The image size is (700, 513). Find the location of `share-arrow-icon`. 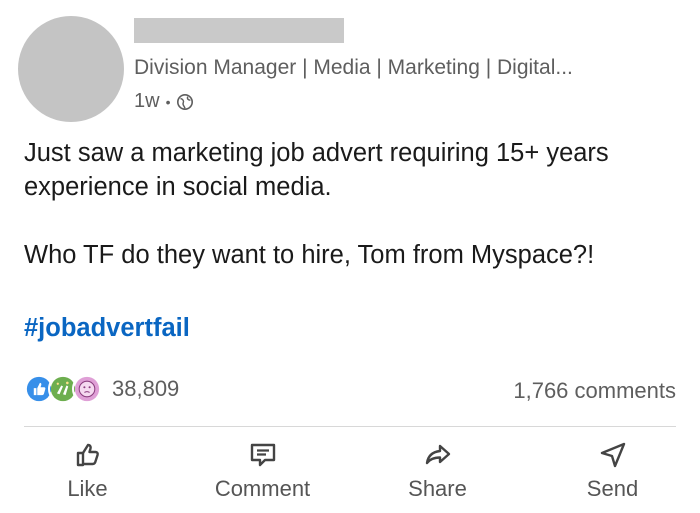

share-arrow-icon is located at coordinates (437, 454).